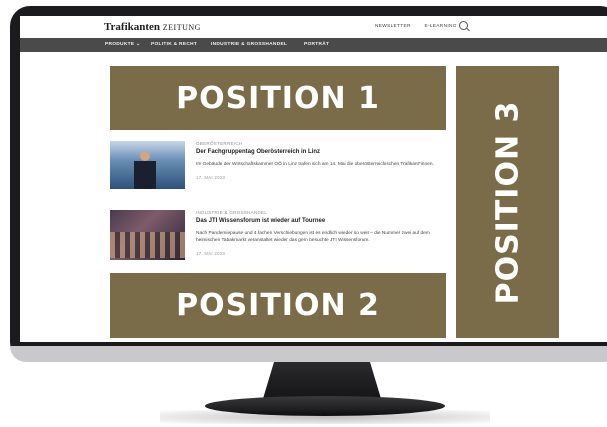  What do you see at coordinates (325, 417) in the screenshot?
I see `monitor-shadow` at bounding box center [325, 417].